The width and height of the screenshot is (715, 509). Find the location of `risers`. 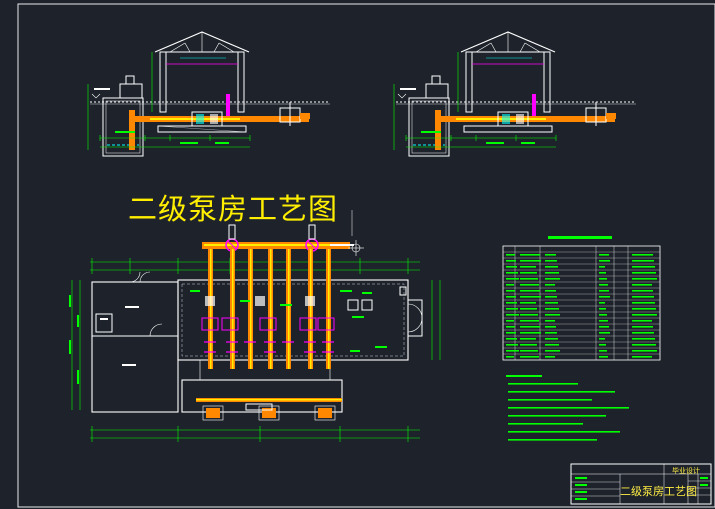

risers is located at coordinates (269, 309).